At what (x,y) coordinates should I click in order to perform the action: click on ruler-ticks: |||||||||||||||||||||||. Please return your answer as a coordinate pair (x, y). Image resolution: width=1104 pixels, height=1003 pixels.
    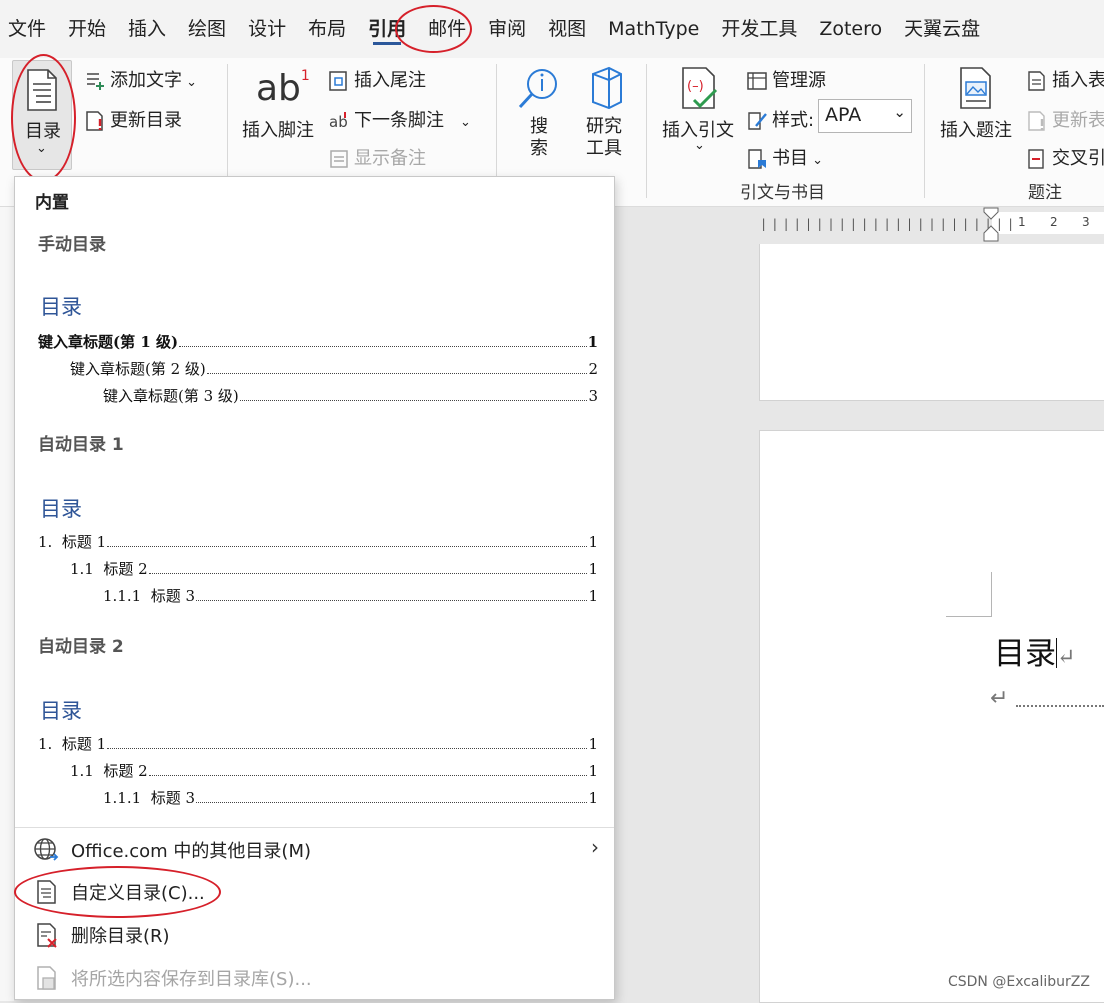
    Looking at the image, I should click on (889, 224).